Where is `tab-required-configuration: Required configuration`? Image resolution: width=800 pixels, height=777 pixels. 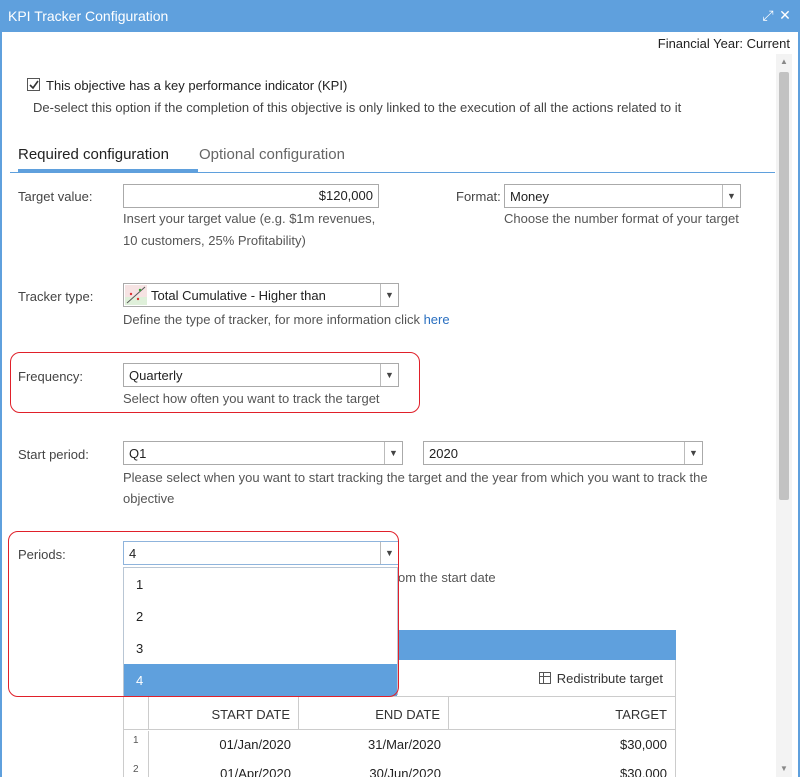 tab-required-configuration: Required configuration is located at coordinates (93, 154).